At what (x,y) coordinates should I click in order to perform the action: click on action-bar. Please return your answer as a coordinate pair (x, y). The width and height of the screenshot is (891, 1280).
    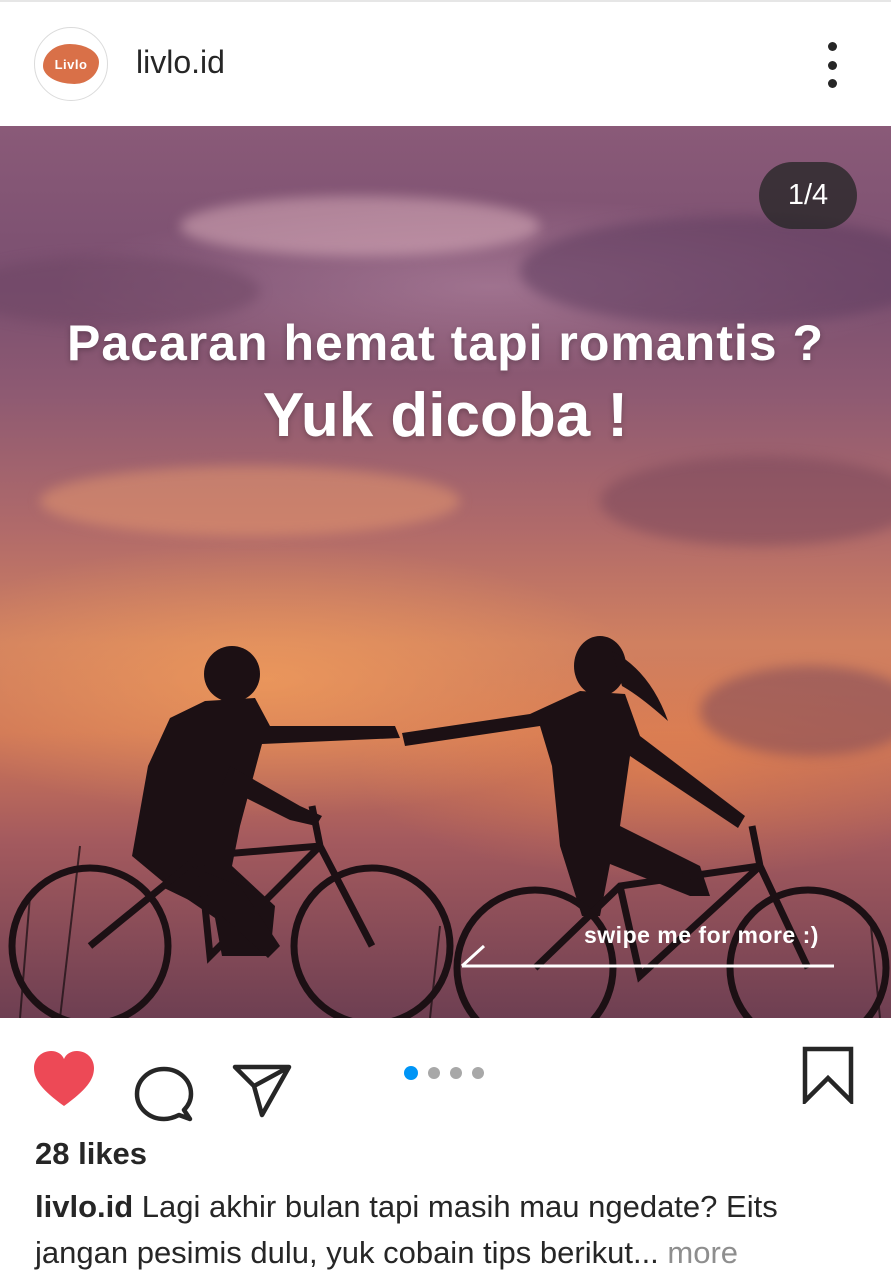
    Looking at the image, I should click on (445, 1074).